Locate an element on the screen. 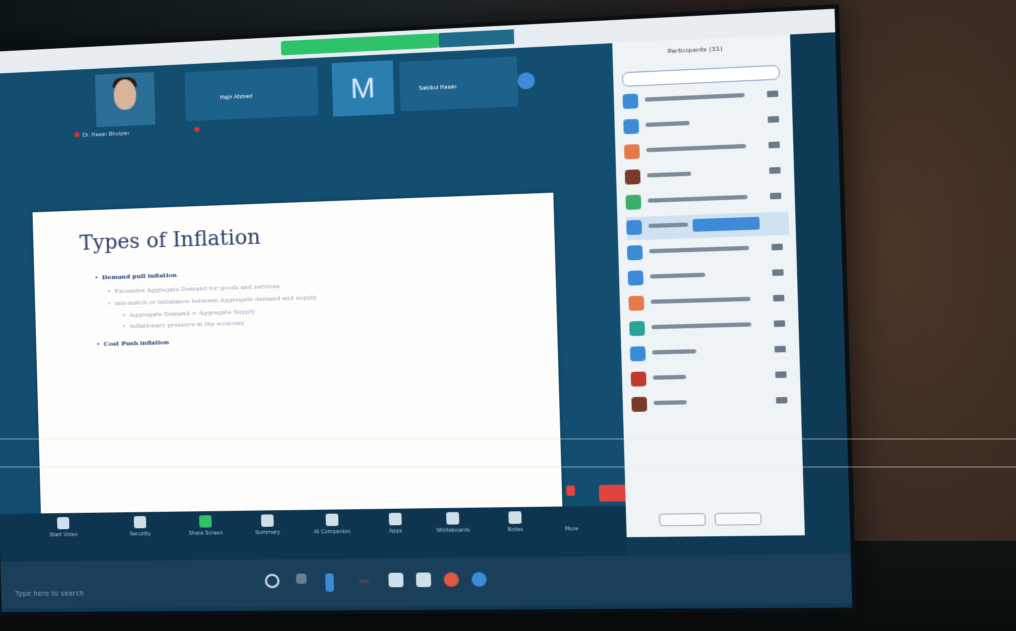 The width and height of the screenshot is (1016, 631). stop-share-button is located at coordinates (476, 38).